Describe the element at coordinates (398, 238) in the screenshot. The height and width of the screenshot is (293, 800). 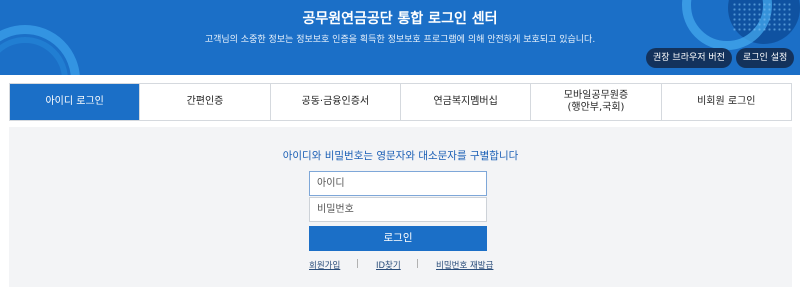
I see `login-button: 로그인` at that location.